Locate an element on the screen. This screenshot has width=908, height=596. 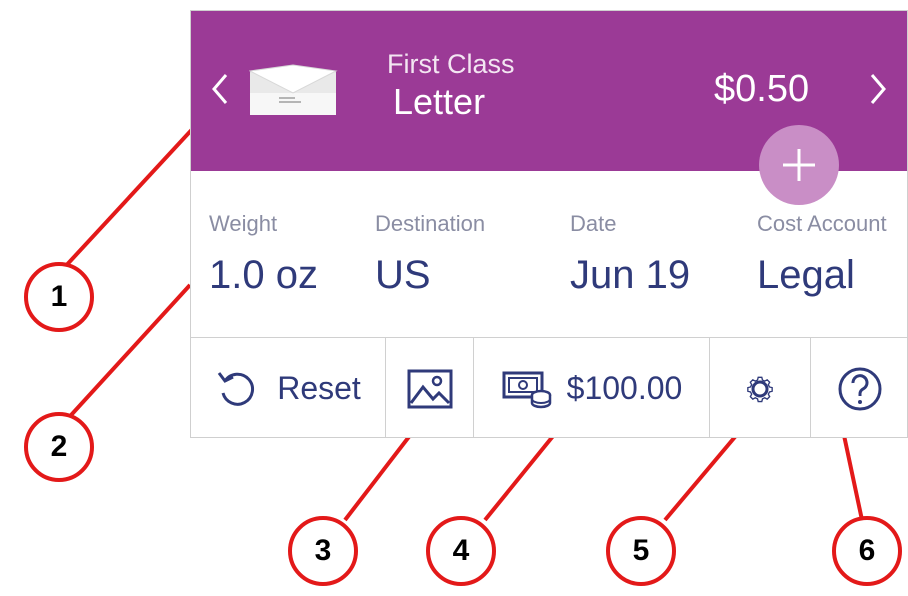
date-label: Date is located at coordinates (593, 223).